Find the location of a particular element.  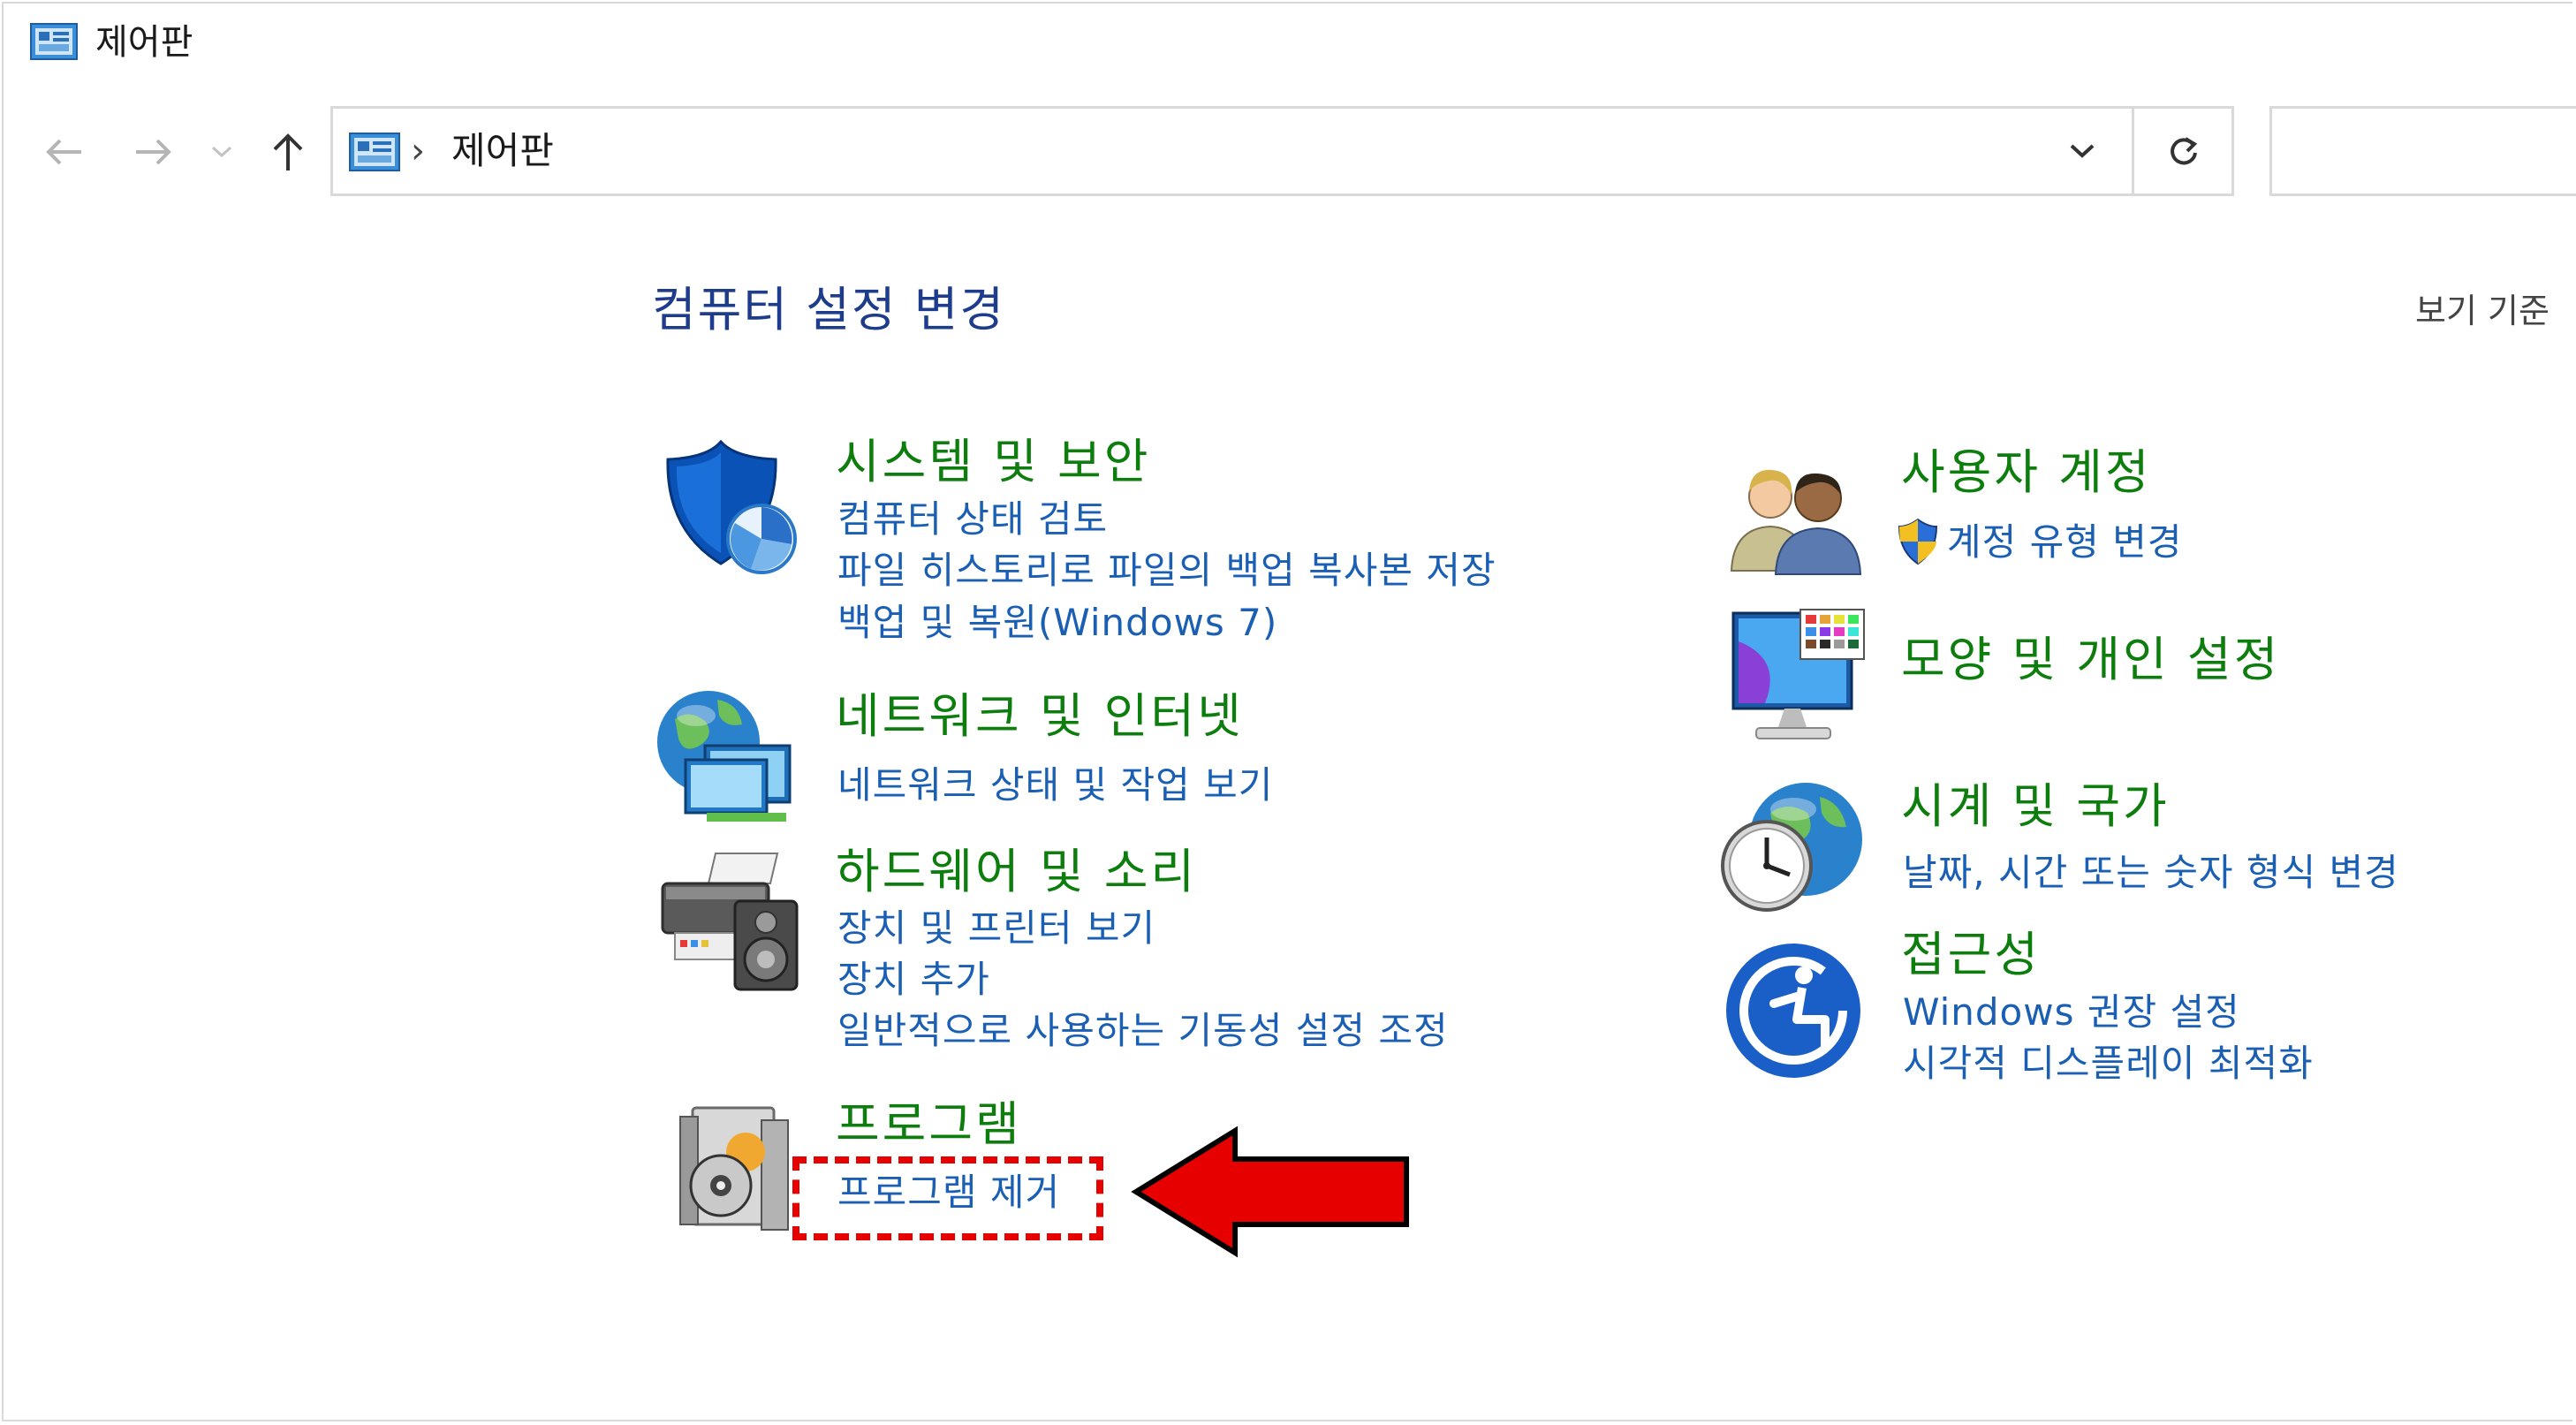

back-button is located at coordinates (63, 152).